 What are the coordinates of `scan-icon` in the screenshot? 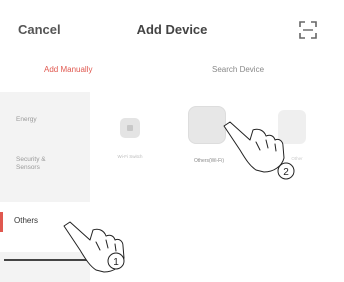 It's located at (308, 30).